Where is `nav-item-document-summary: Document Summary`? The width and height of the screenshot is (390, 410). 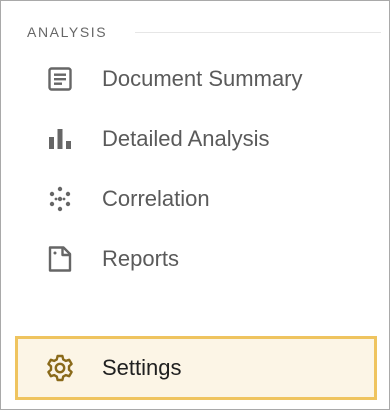
nav-item-document-summary: Document Summary is located at coordinates (195, 79).